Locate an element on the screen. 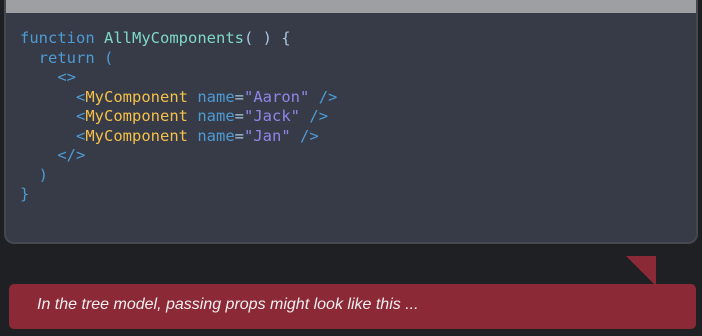  code-line: <MyComponent name="Aaron" /> is located at coordinates (358, 98).